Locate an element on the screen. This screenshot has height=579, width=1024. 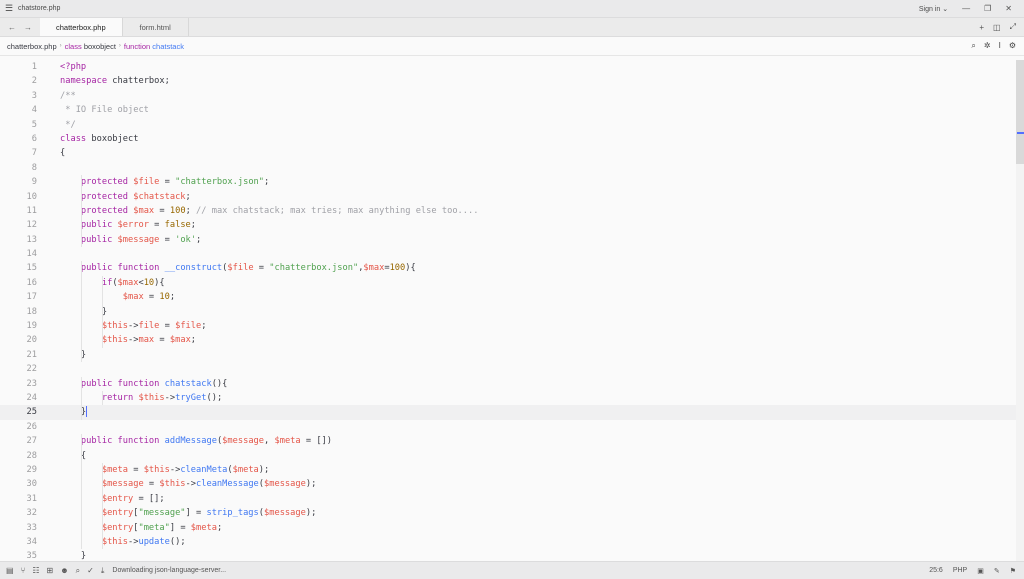
language-selector: PHP is located at coordinates (960, 570).